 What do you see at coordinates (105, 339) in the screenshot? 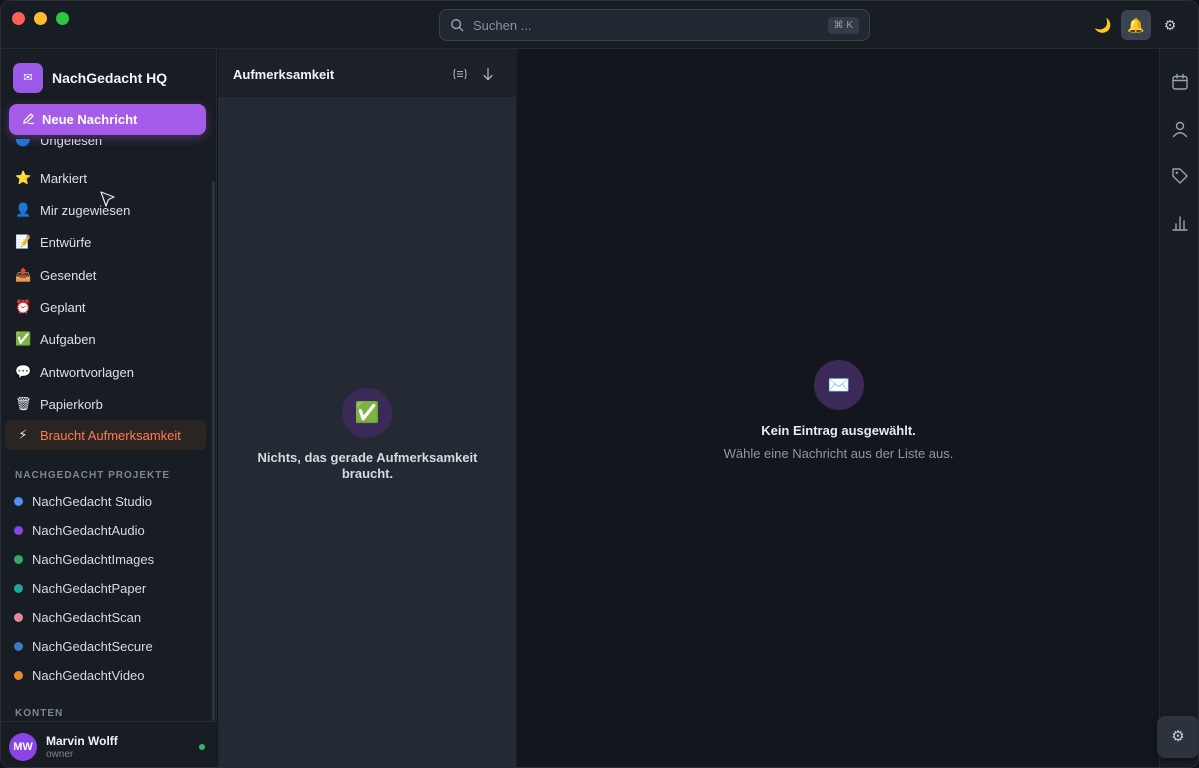
I see `sidebar-item-tasks: ✅ Aufgaben` at bounding box center [105, 339].